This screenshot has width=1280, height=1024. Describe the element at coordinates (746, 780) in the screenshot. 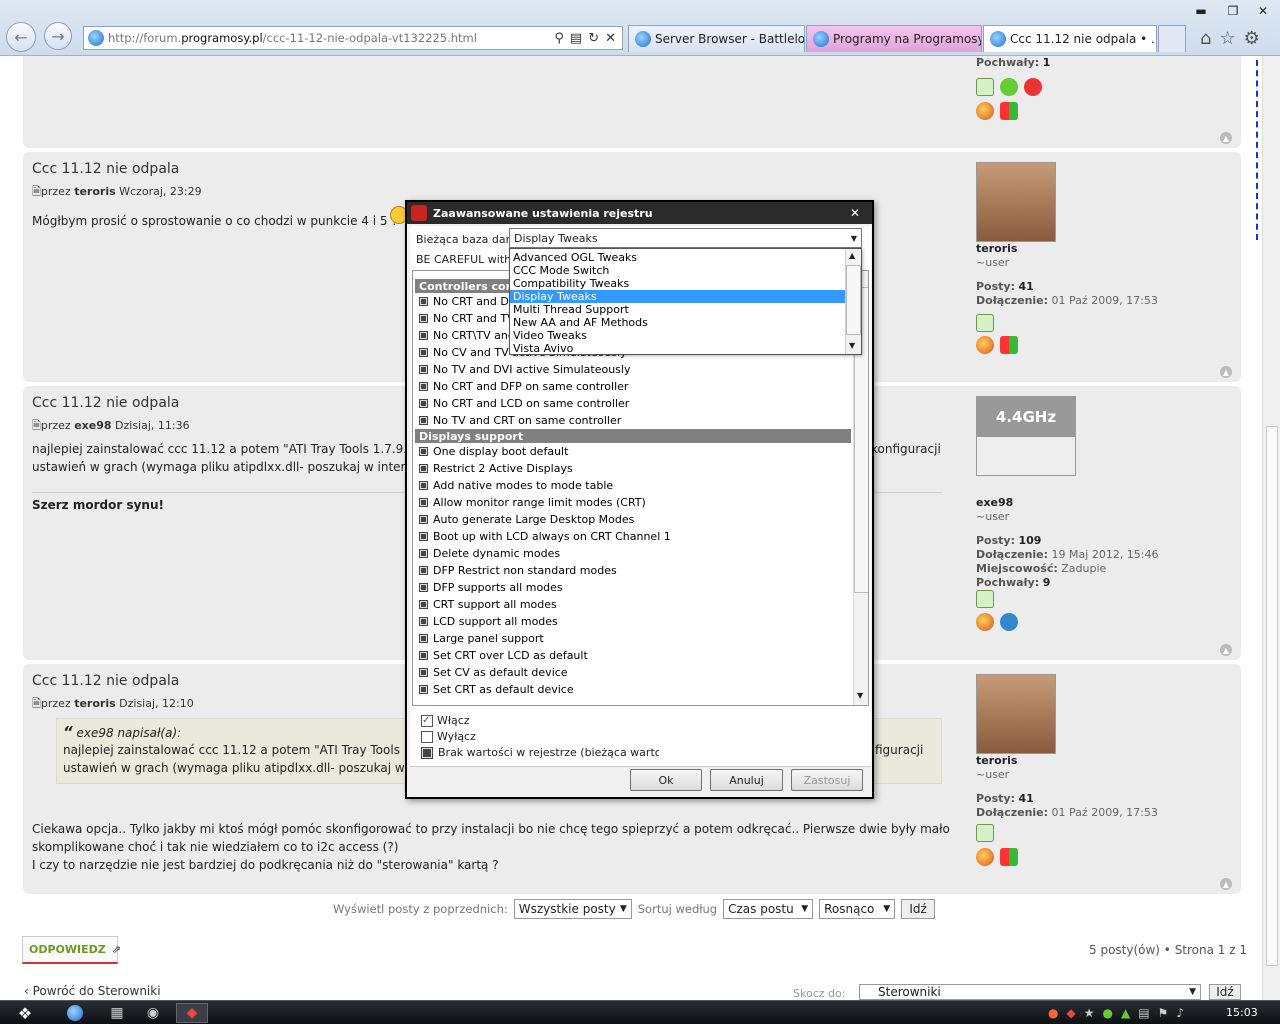

I see `cancel-button: Anuluj` at that location.